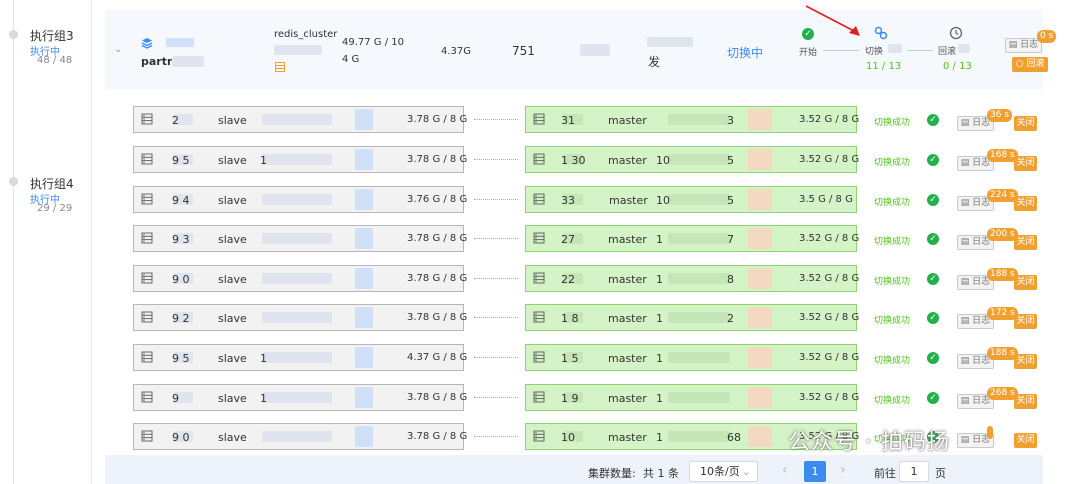 Image resolution: width=1080 pixels, height=484 pixels. Describe the element at coordinates (118, 49) in the screenshot. I see `expand-chevron-icon: ⌄` at that location.